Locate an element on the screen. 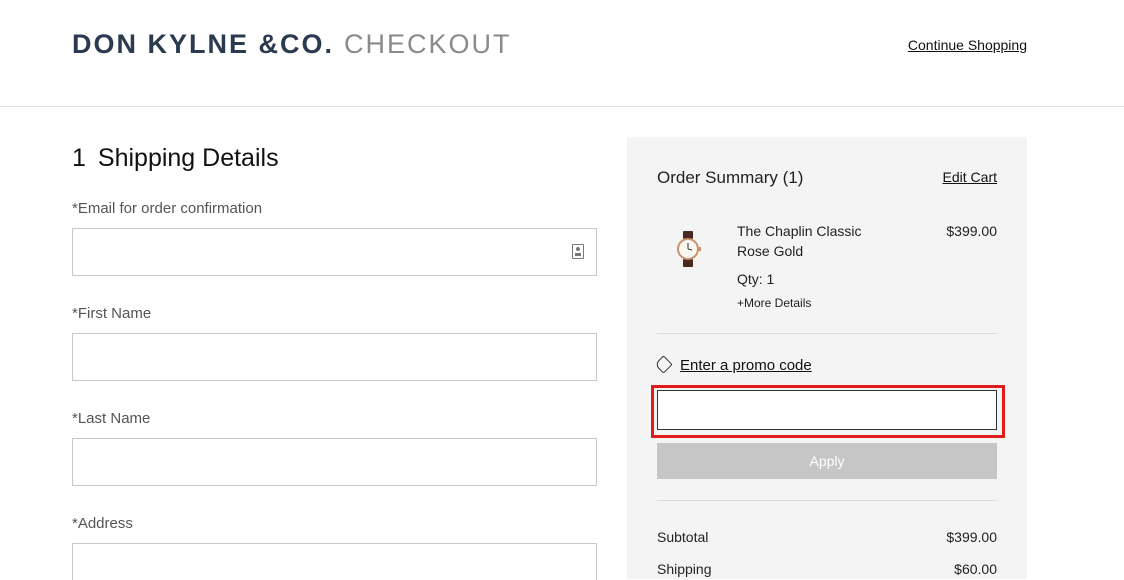 The height and width of the screenshot is (580, 1124). shipping-cost-label: Shipping is located at coordinates (684, 569).